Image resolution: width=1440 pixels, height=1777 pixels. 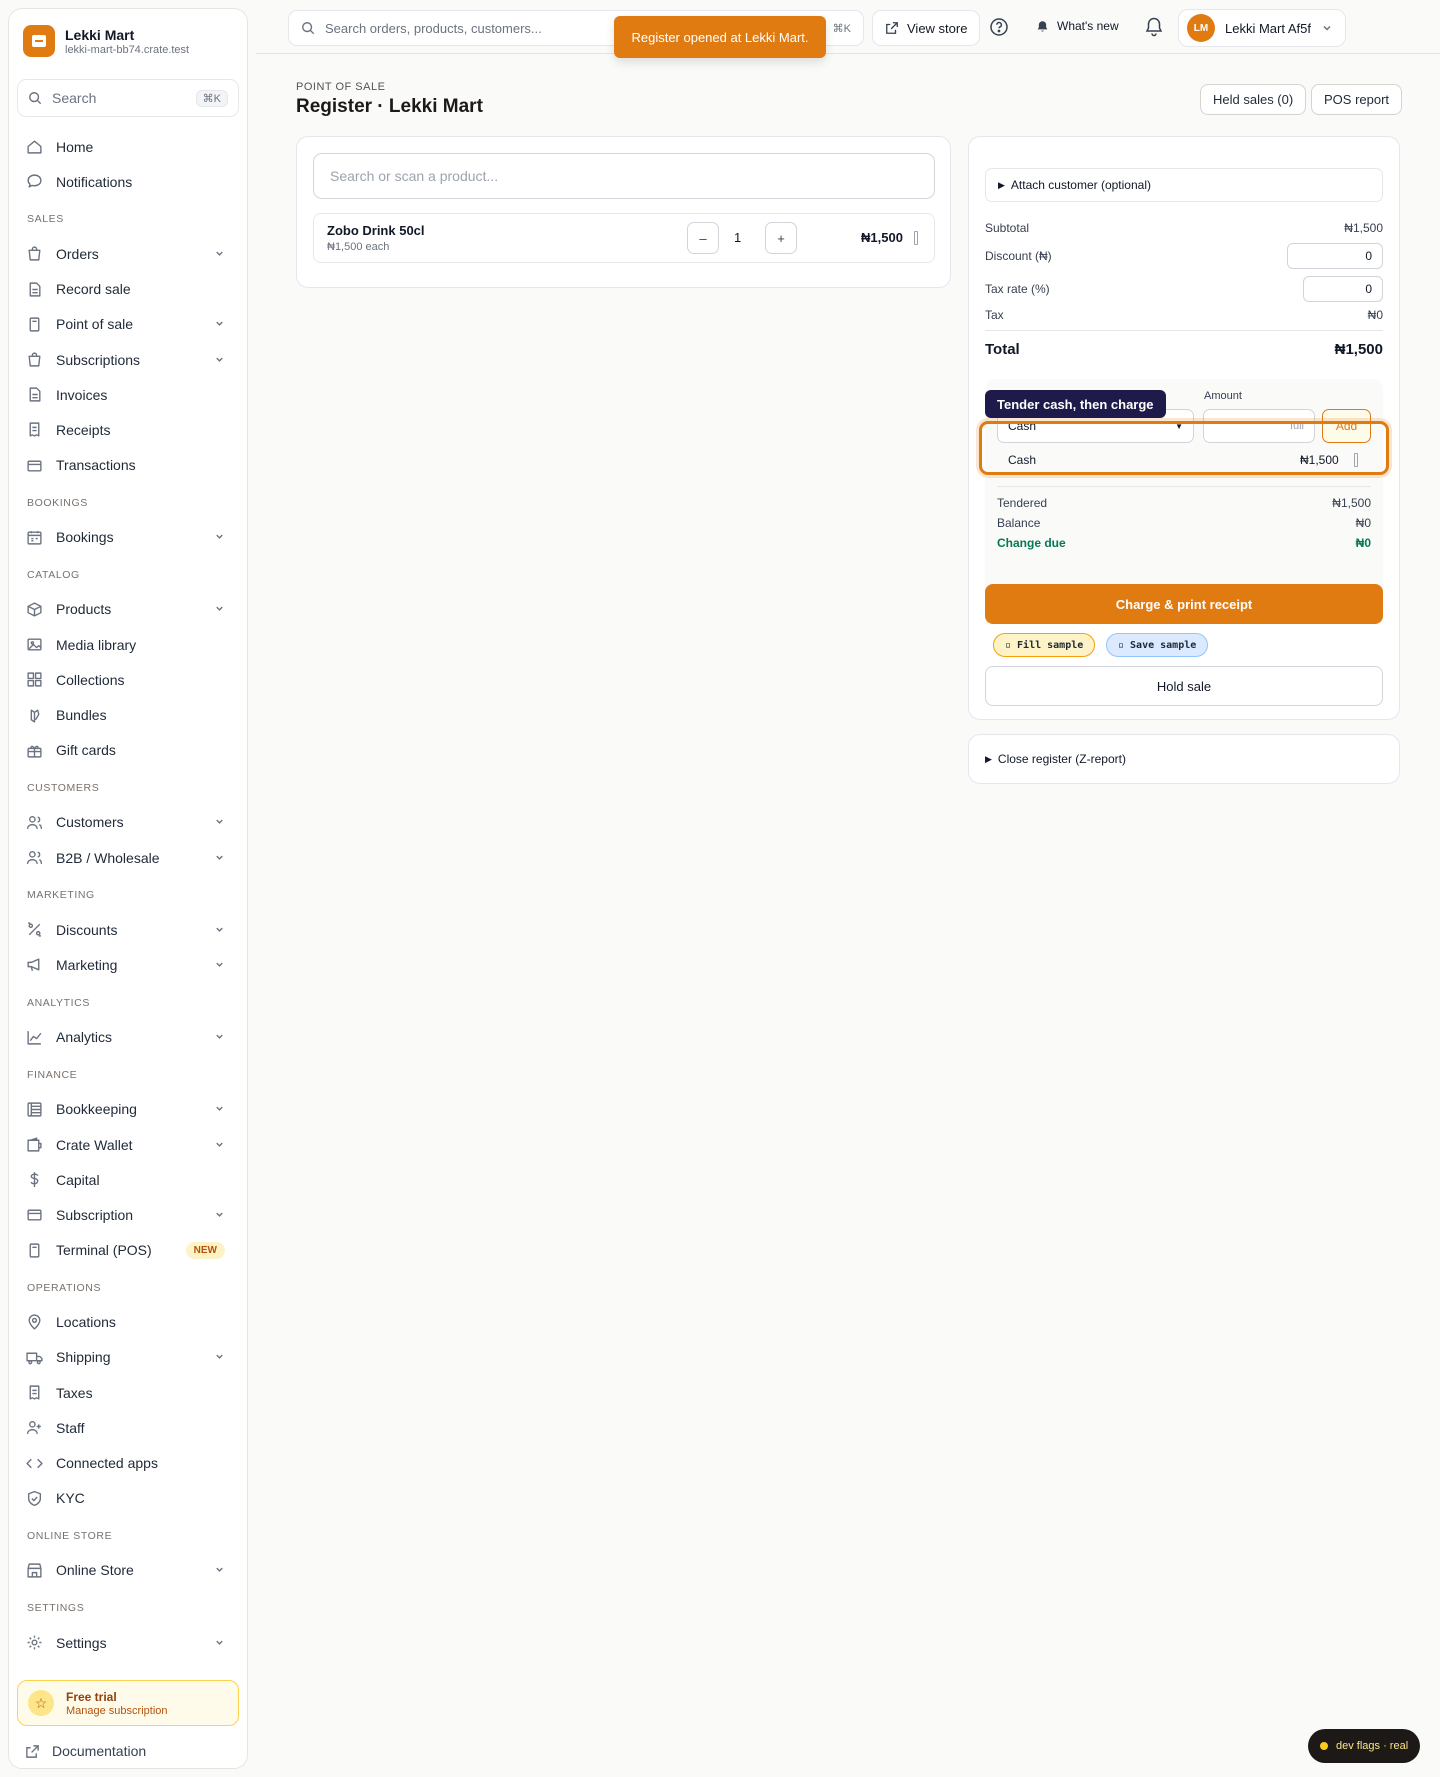 What do you see at coordinates (1364, 1746) in the screenshot?
I see `dev-flags-pill: dev flags · real` at bounding box center [1364, 1746].